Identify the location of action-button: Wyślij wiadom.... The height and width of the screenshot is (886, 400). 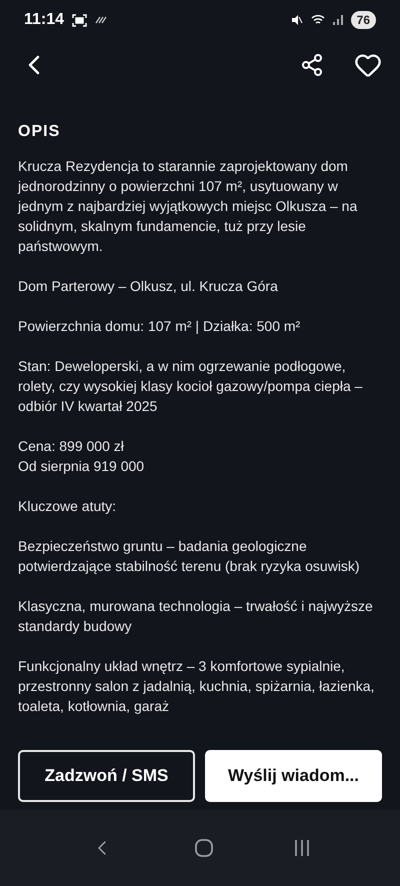
(293, 776).